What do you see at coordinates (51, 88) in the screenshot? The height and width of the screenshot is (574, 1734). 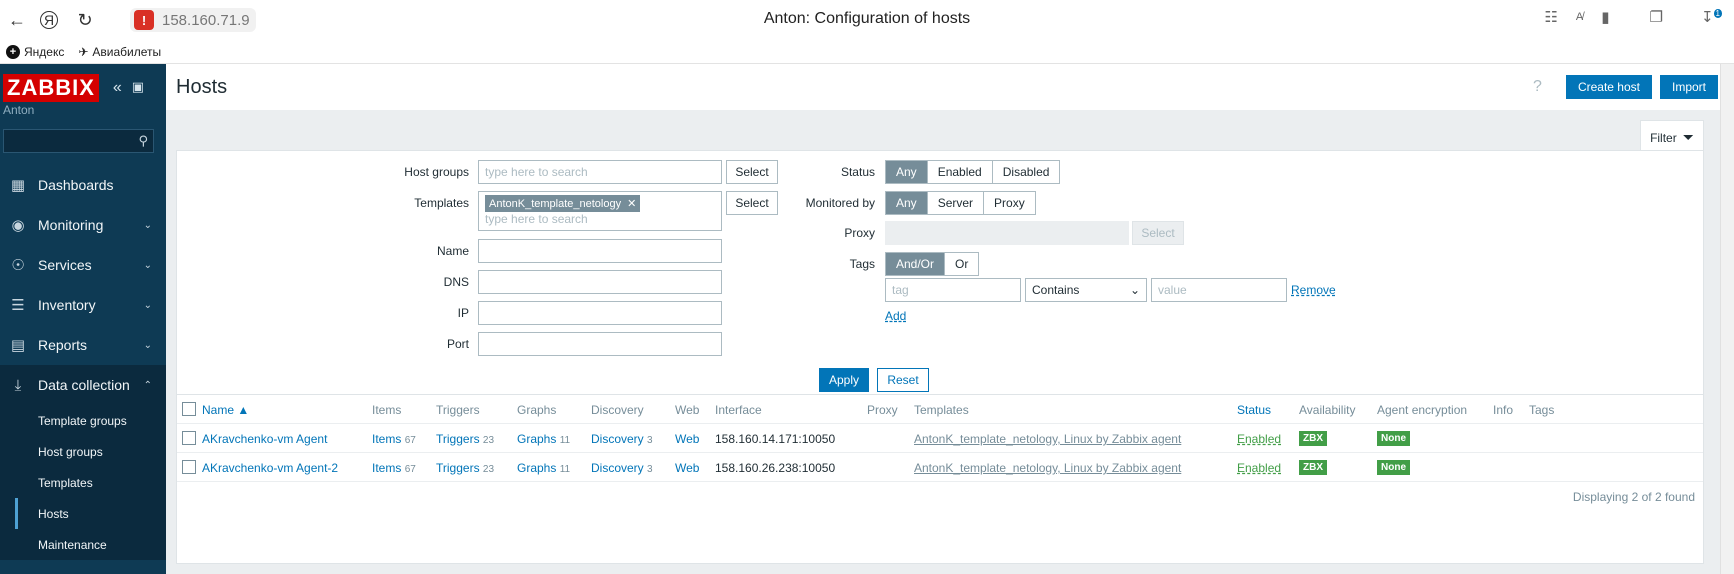 I see `zabbix-logo: ZABBIX` at bounding box center [51, 88].